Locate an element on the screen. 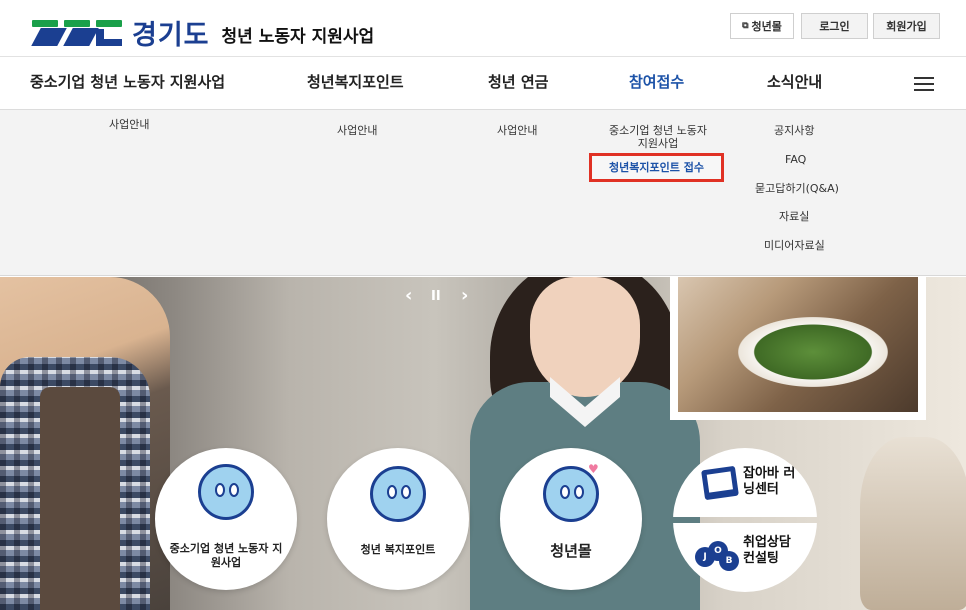  quick-career-consulting: J O B 취업상담 컨설팅 is located at coordinates (745, 557).